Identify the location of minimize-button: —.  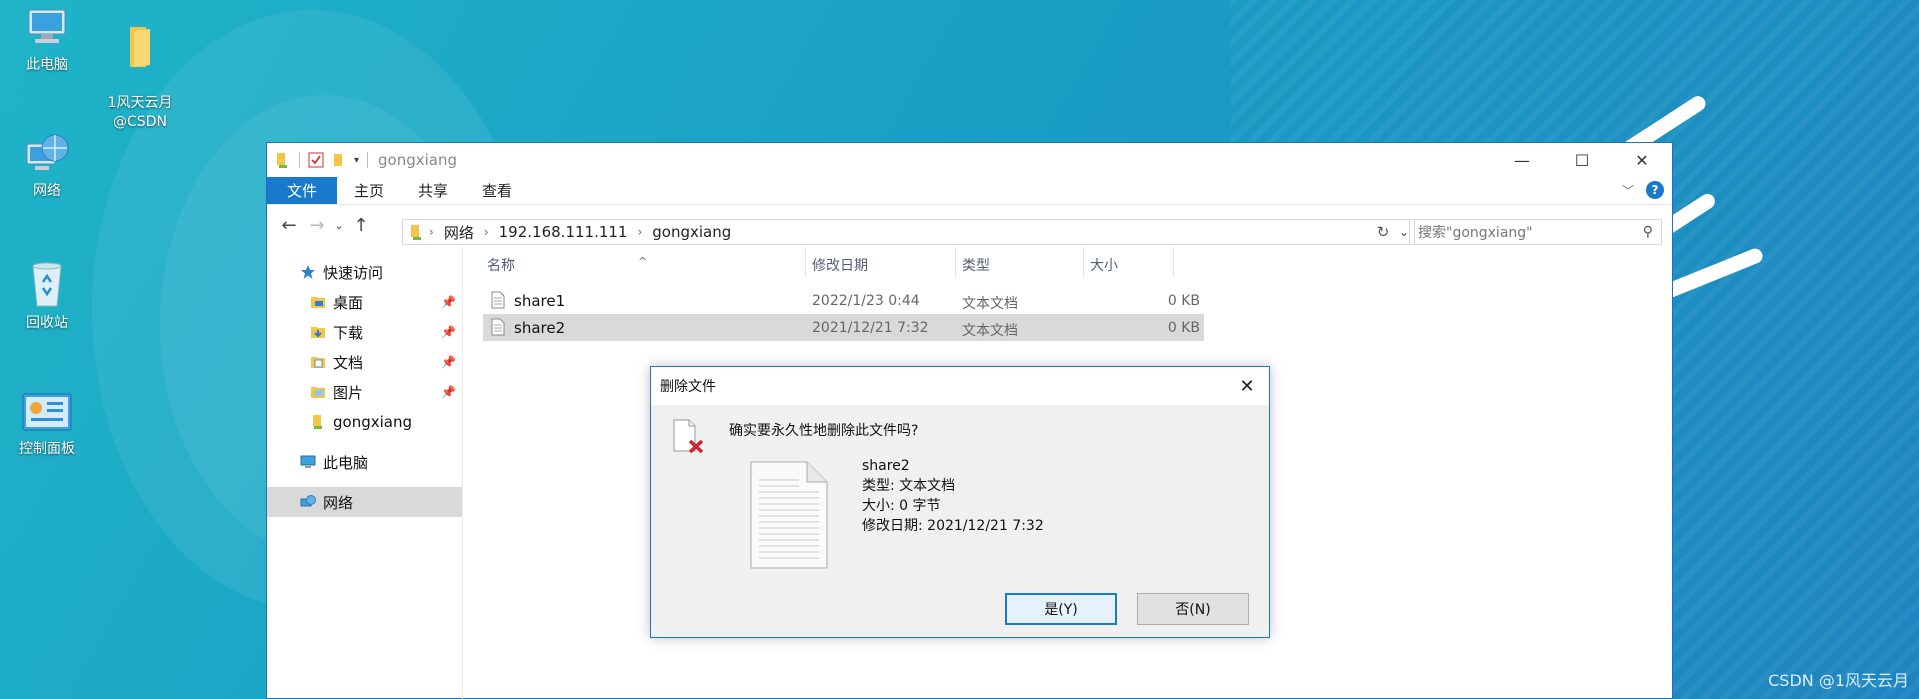
(1522, 160).